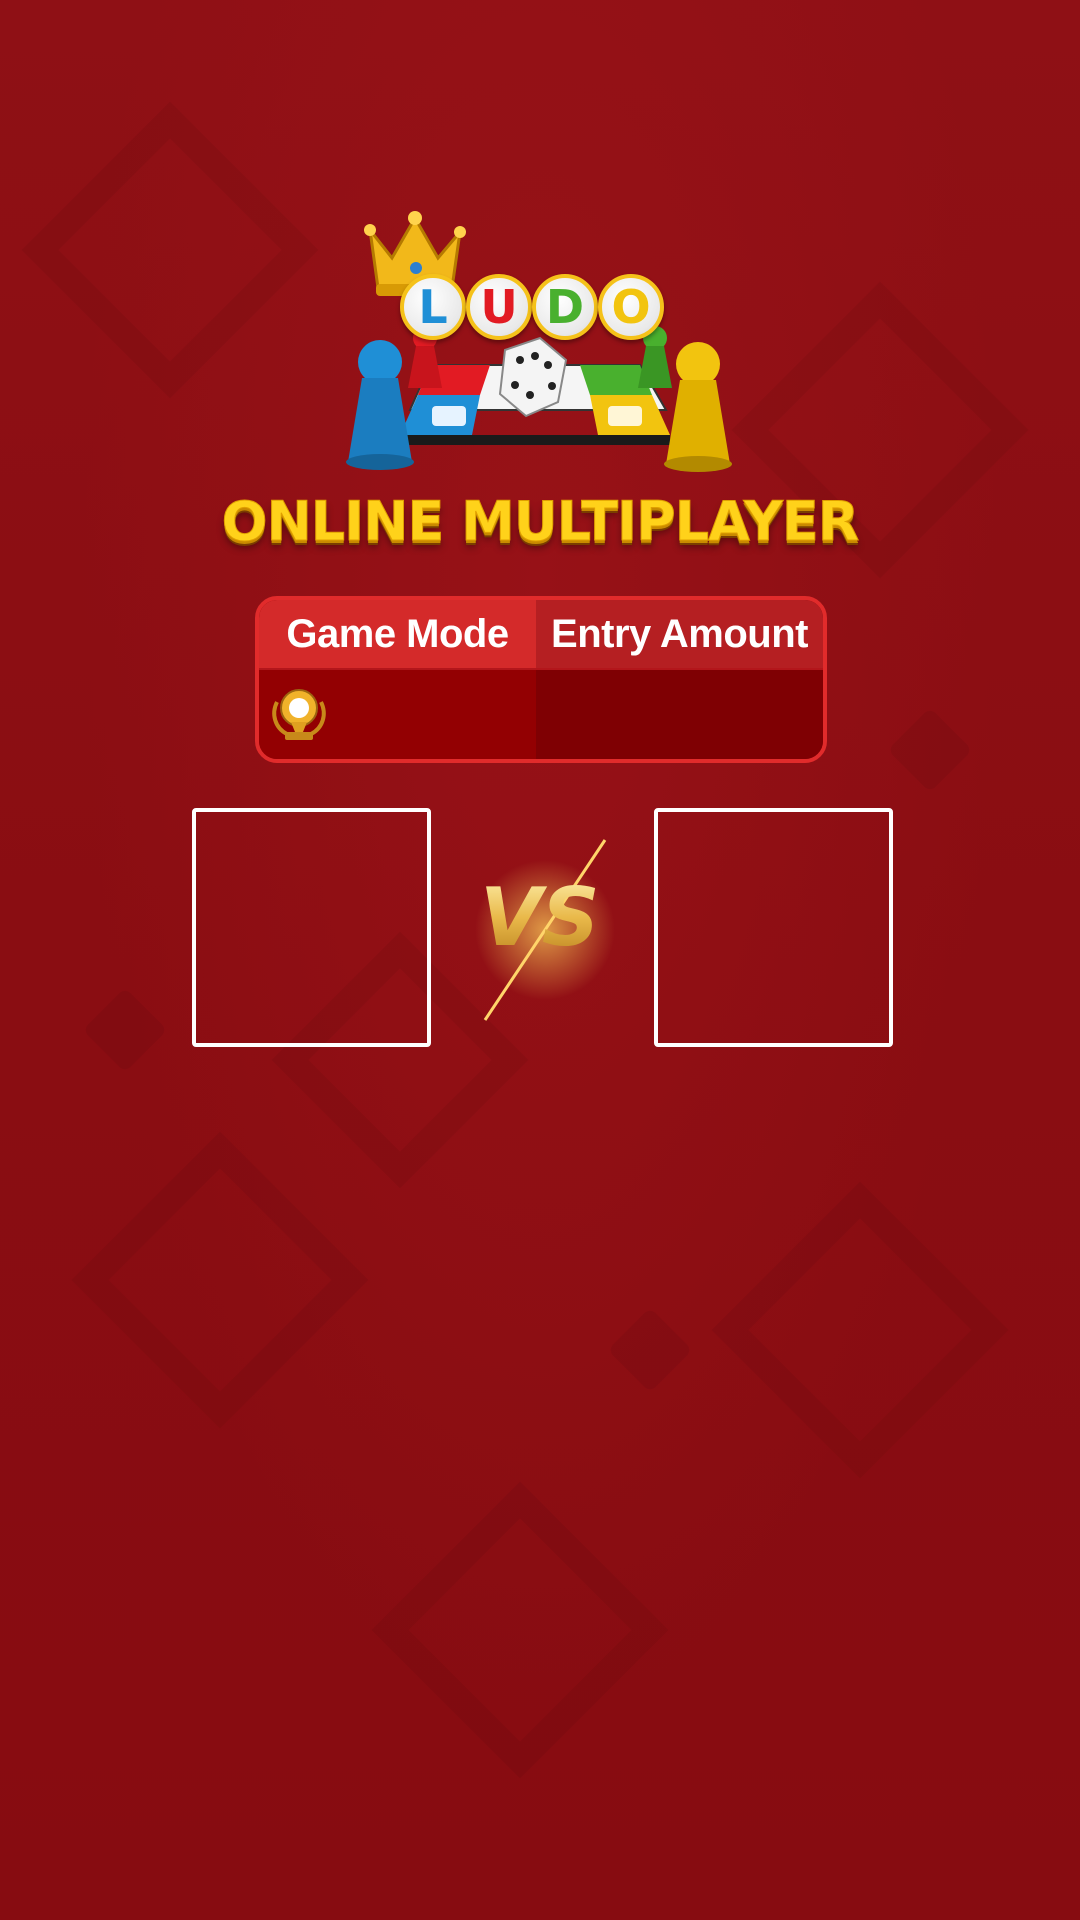 The image size is (1080, 1920). Describe the element at coordinates (631, 307) in the screenshot. I see `logo-letter-o: O` at that location.